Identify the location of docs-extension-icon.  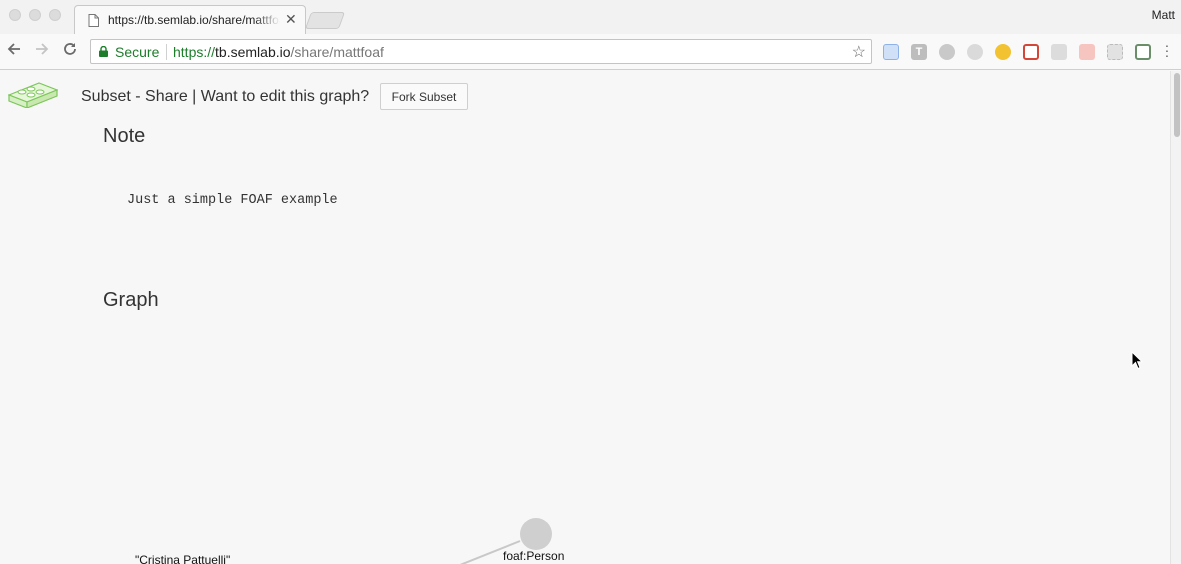
(891, 52).